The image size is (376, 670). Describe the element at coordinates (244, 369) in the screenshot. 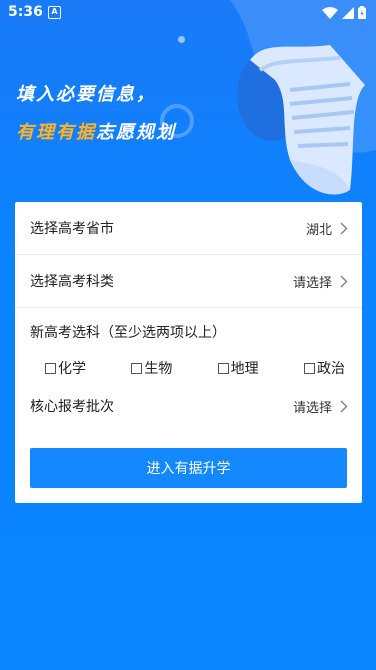

I see `subject-label: 地理` at that location.